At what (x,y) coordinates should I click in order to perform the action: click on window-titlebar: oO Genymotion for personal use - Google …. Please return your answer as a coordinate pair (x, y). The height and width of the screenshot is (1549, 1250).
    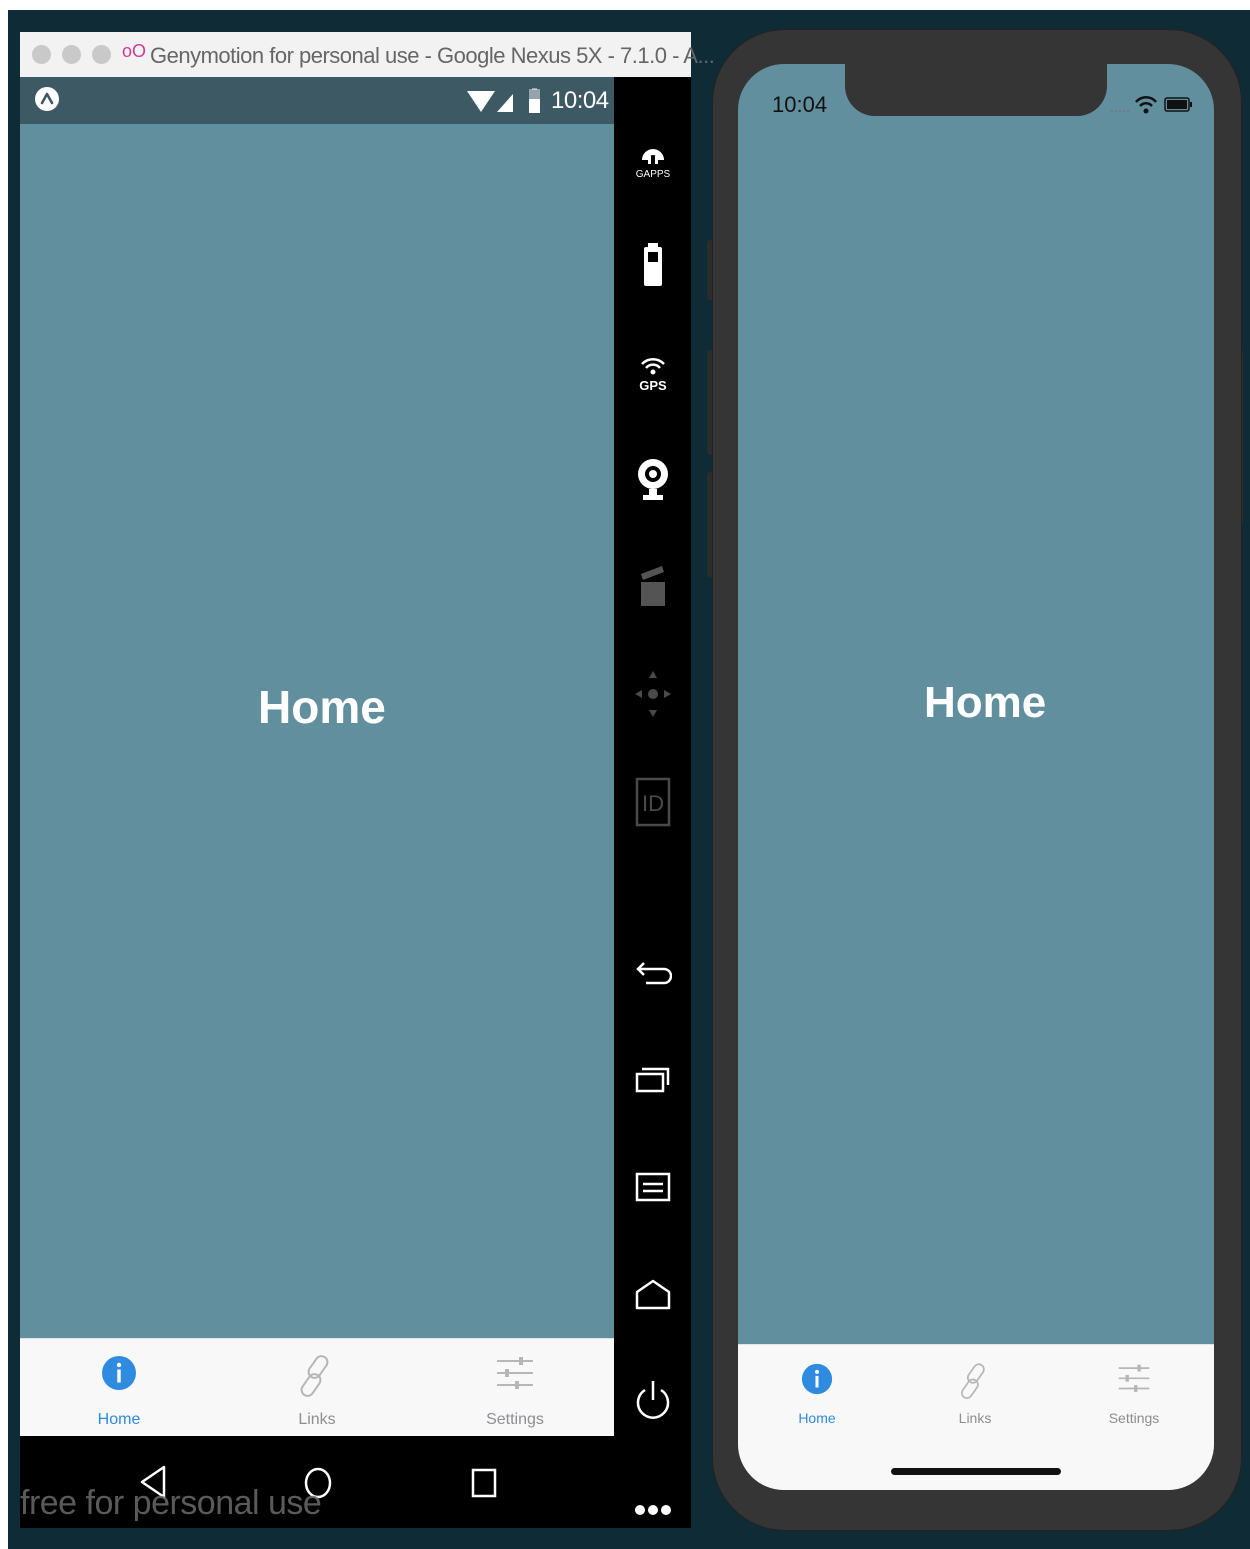
    Looking at the image, I should click on (367, 55).